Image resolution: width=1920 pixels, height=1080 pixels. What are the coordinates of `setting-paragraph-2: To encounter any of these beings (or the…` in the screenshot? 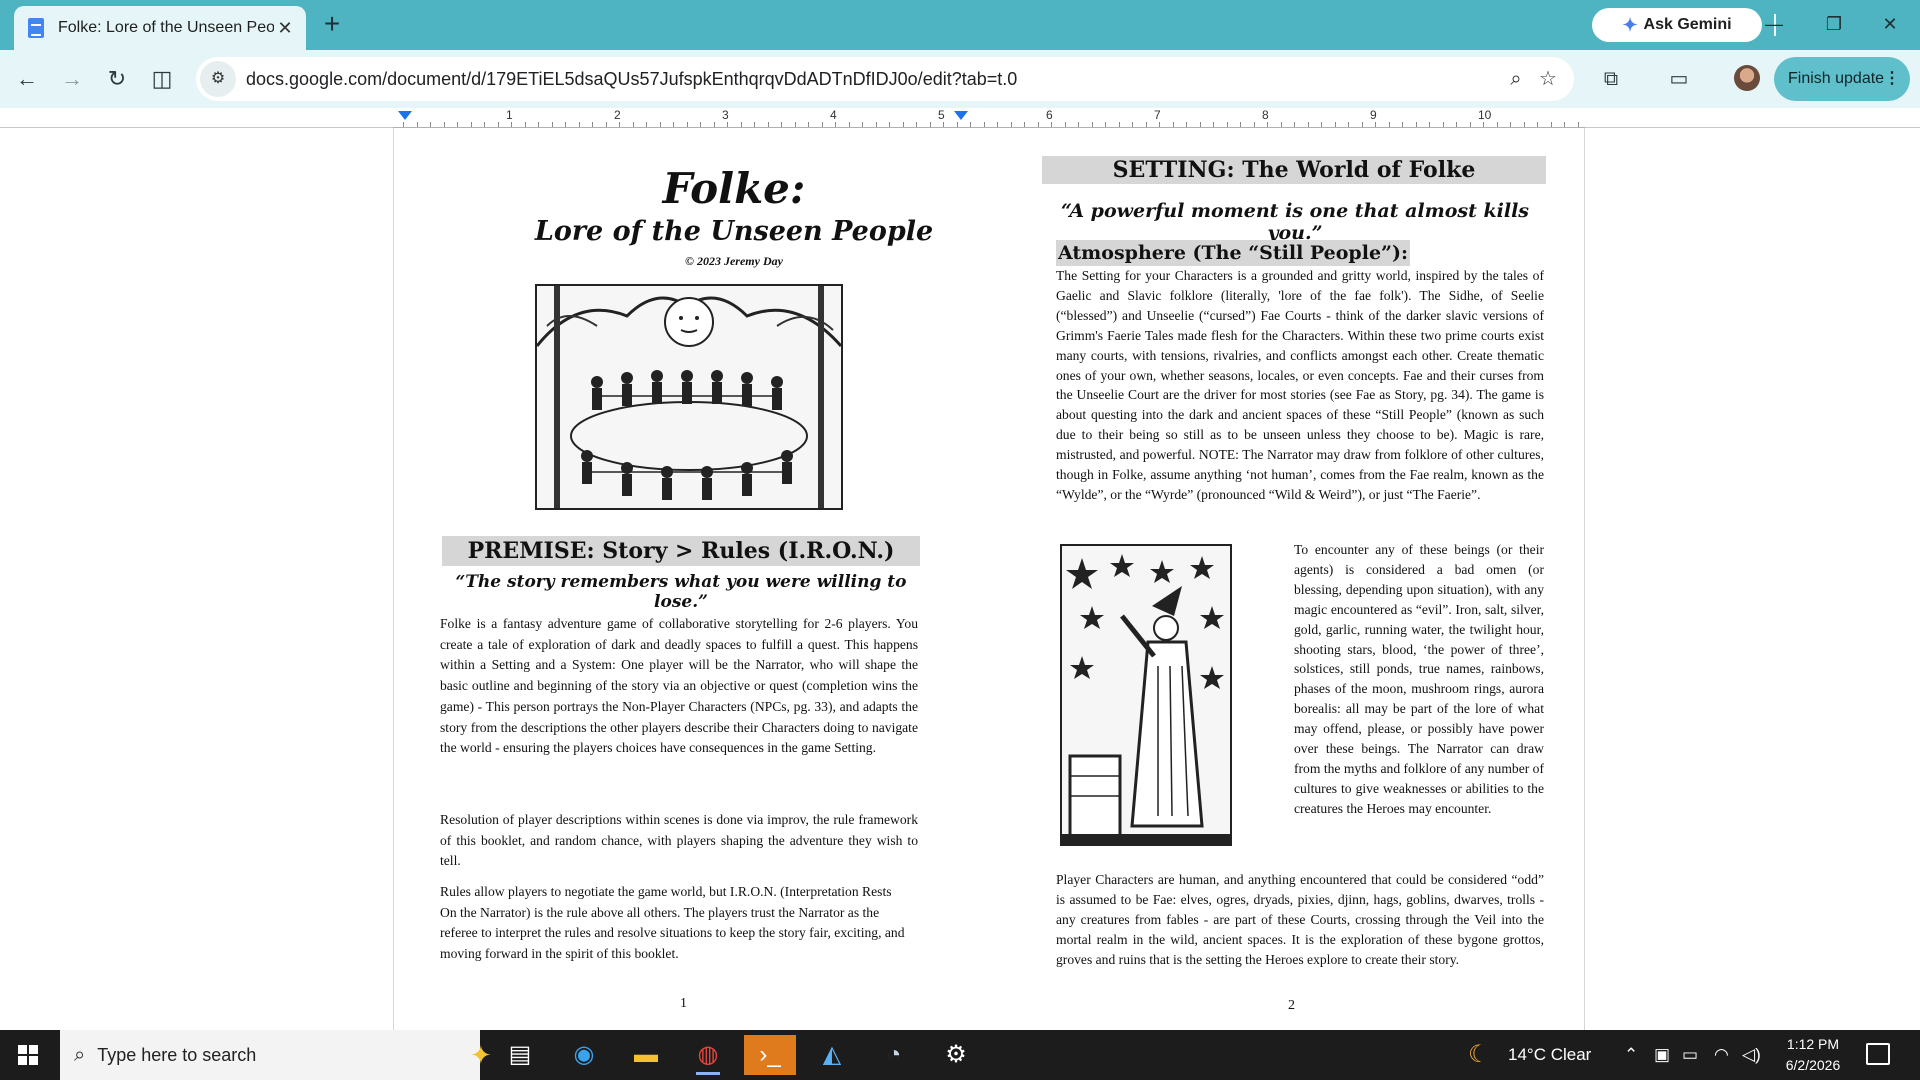 It's located at (1419, 679).